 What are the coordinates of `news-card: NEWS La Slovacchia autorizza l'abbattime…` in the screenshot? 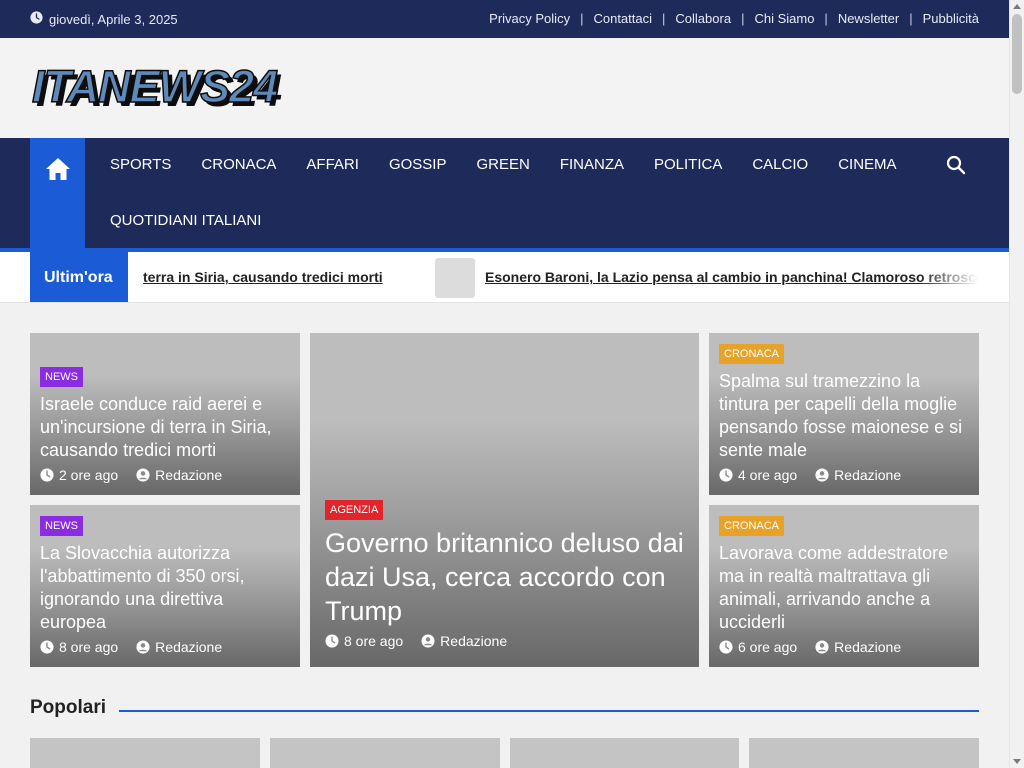 It's located at (165, 586).